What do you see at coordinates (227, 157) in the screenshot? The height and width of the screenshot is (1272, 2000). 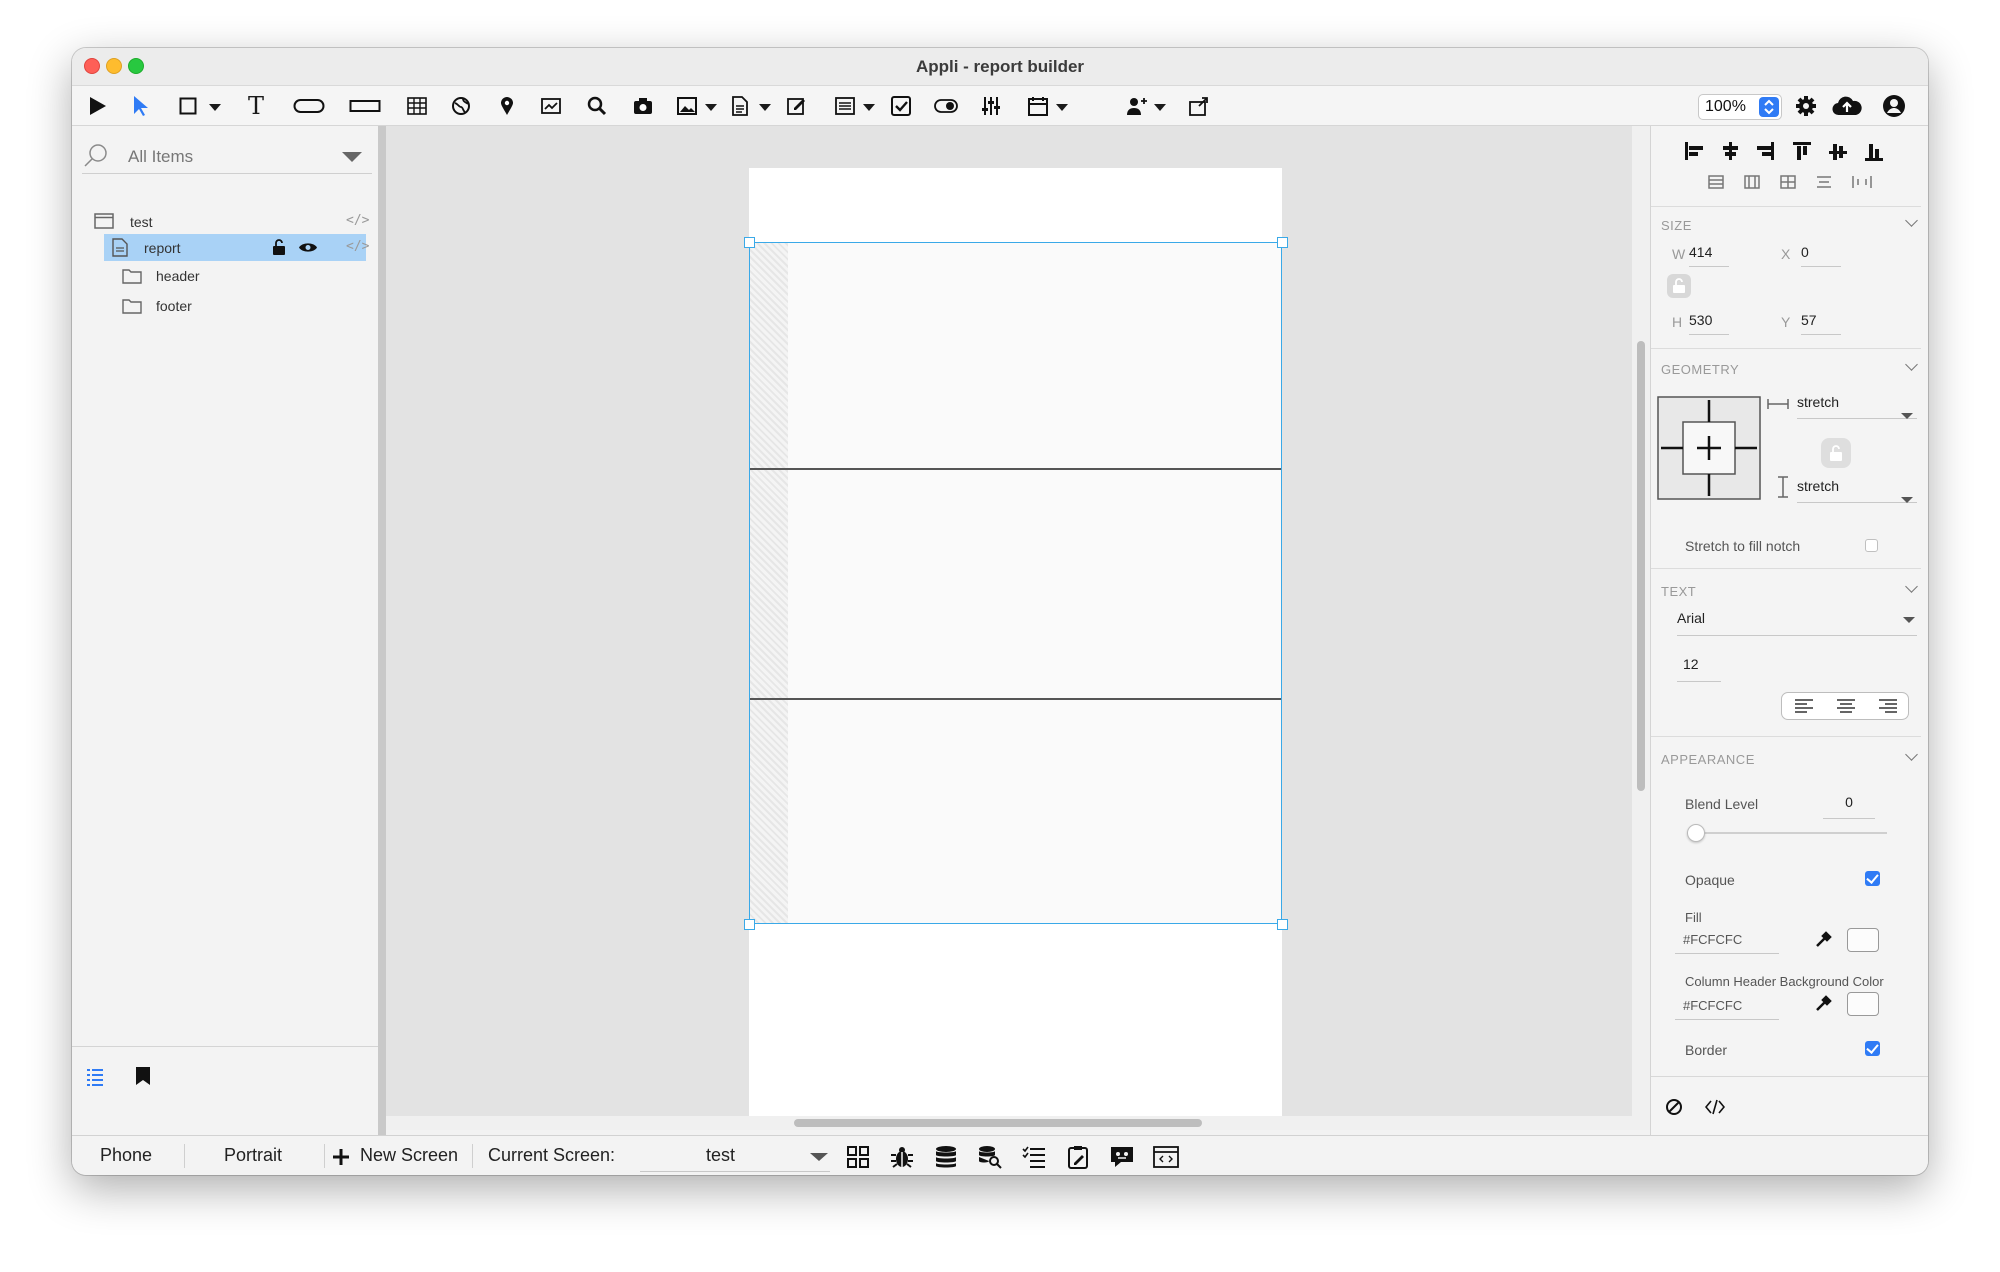 I see `items-search-field: All Items` at bounding box center [227, 157].